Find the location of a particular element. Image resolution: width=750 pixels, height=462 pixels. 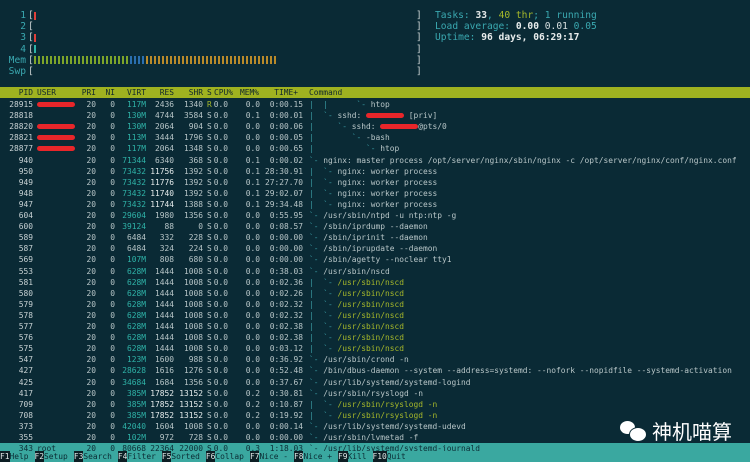

cell-virt: 42040 is located at coordinates (134, 426).